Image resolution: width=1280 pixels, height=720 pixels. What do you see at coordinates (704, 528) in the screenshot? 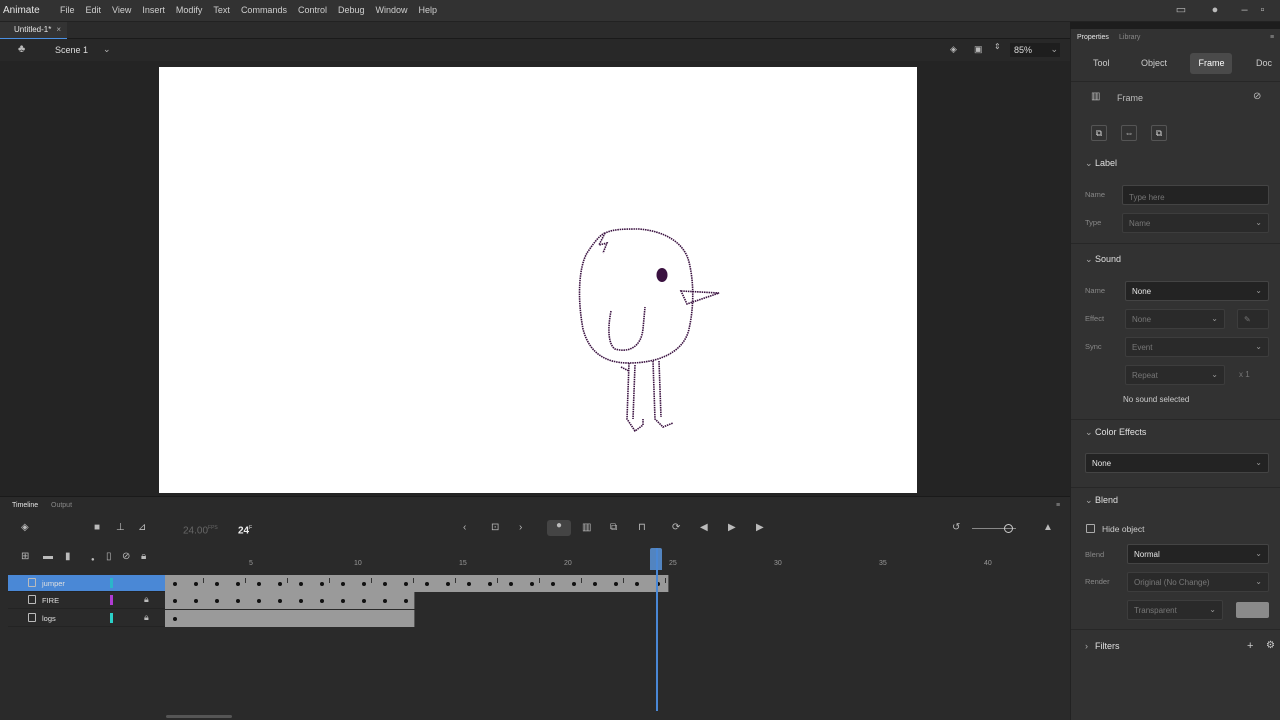
I see `step-back-icon: ◀` at bounding box center [704, 528].